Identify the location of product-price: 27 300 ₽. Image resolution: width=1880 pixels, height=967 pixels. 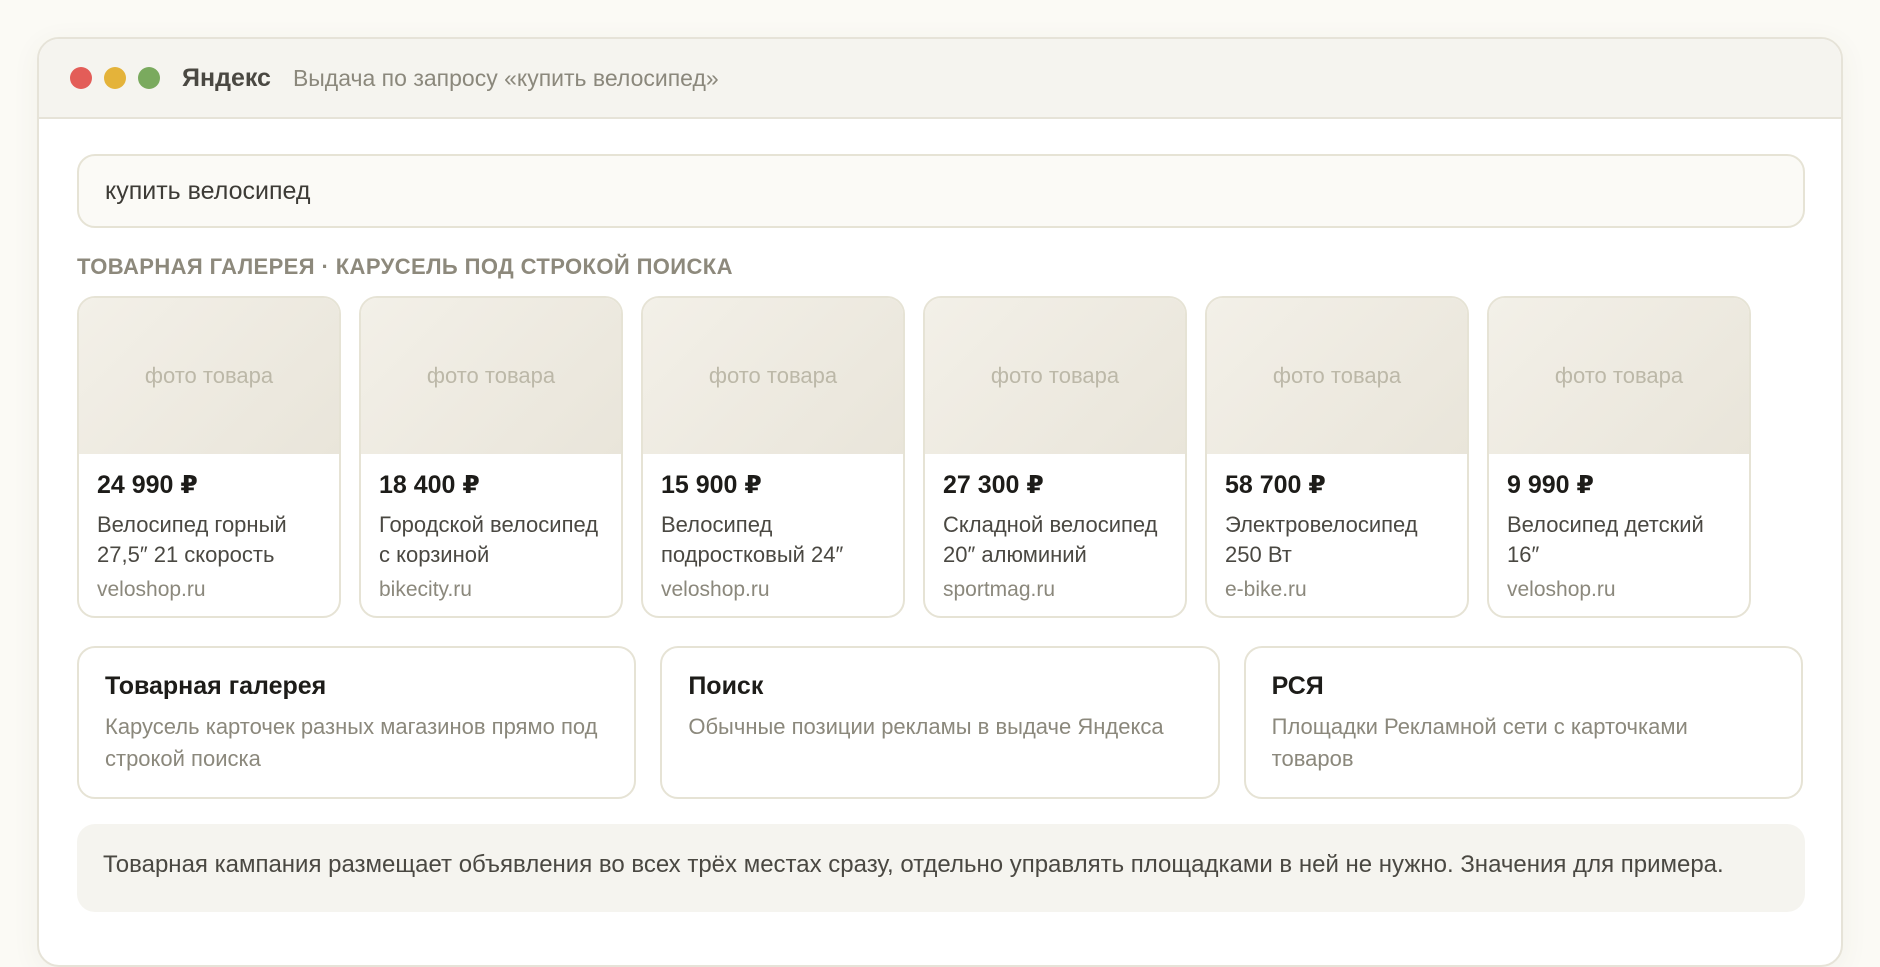
(993, 485).